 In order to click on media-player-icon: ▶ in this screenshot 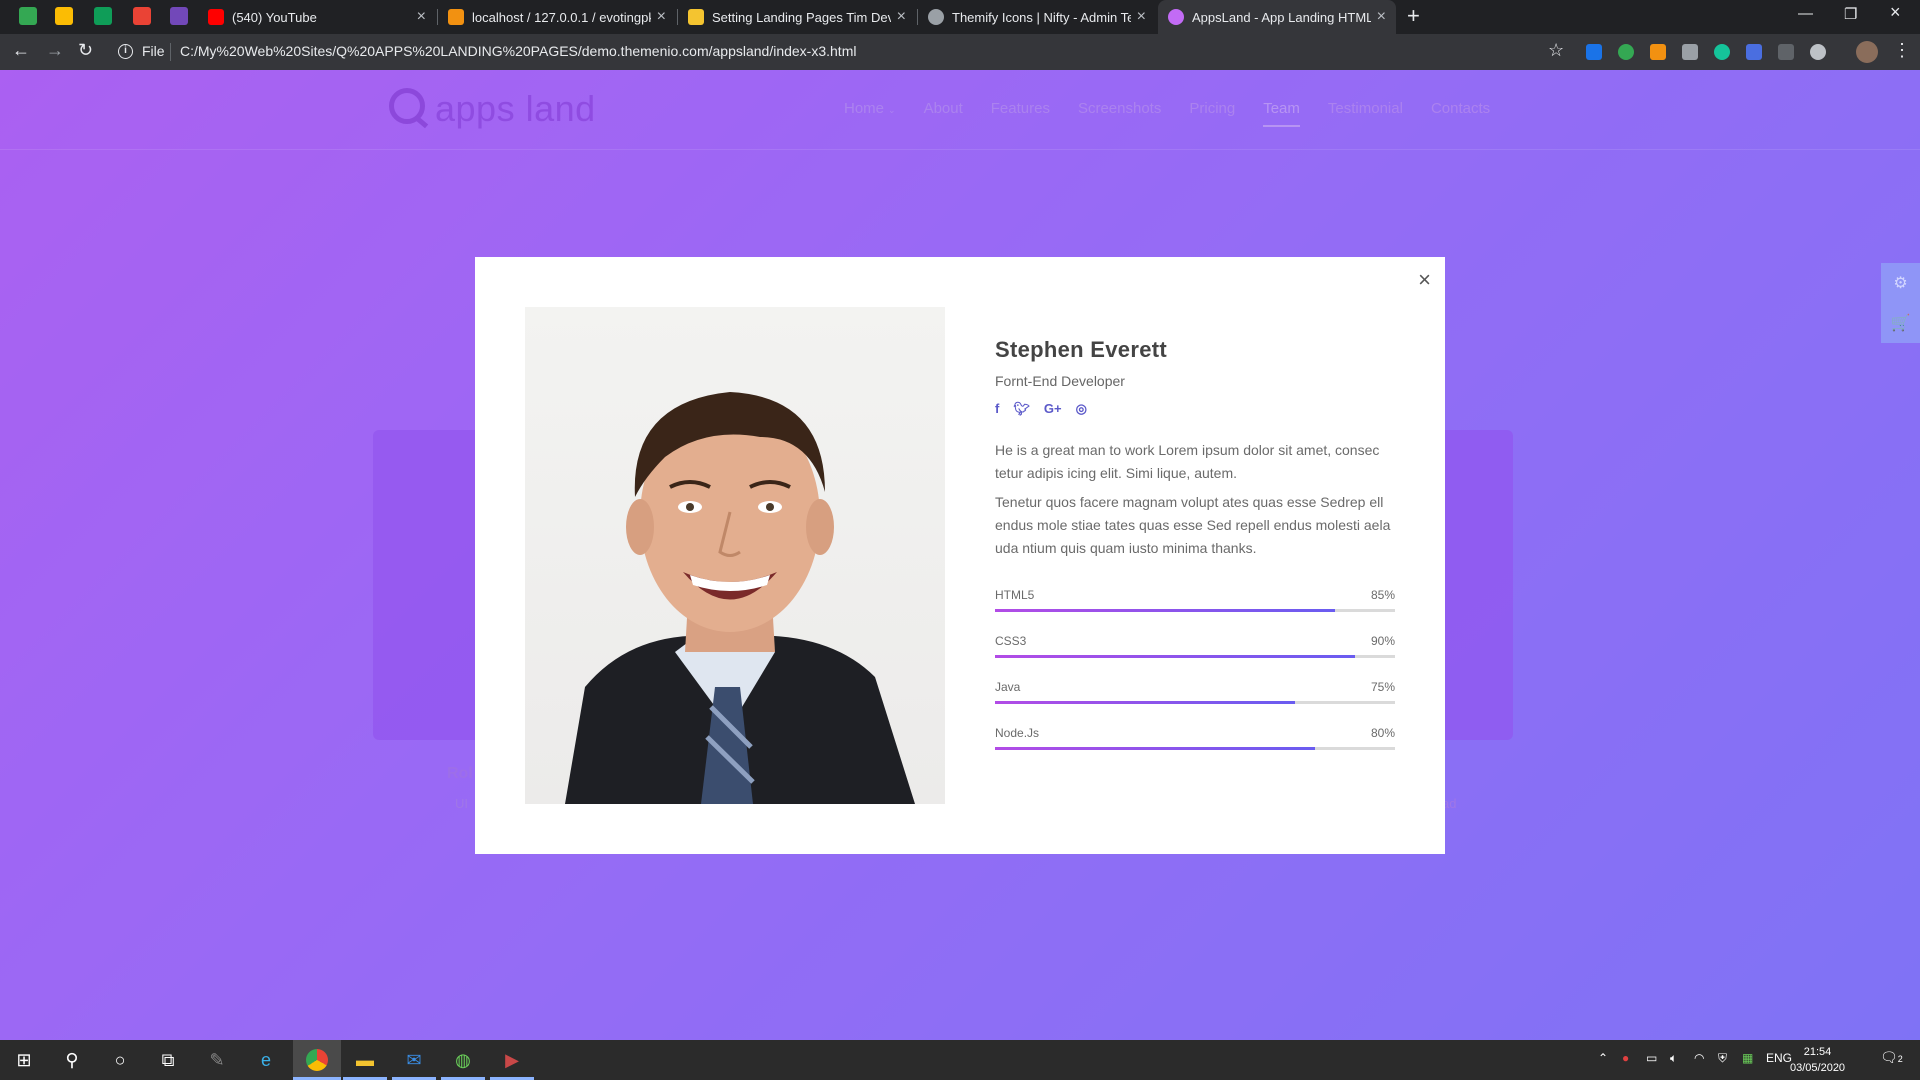, I will do `click(512, 1060)`.